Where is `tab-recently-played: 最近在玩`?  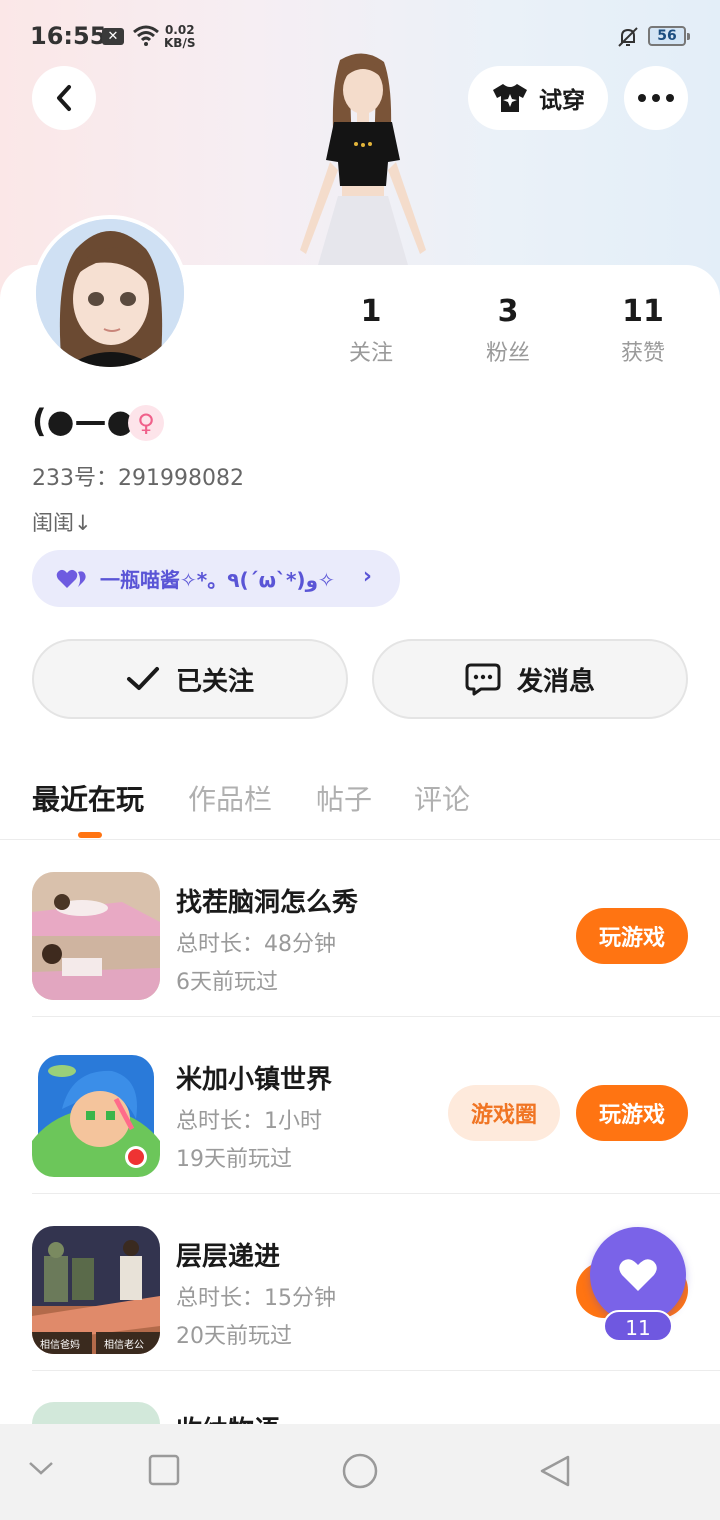 tab-recently-played: 最近在玩 is located at coordinates (88, 798).